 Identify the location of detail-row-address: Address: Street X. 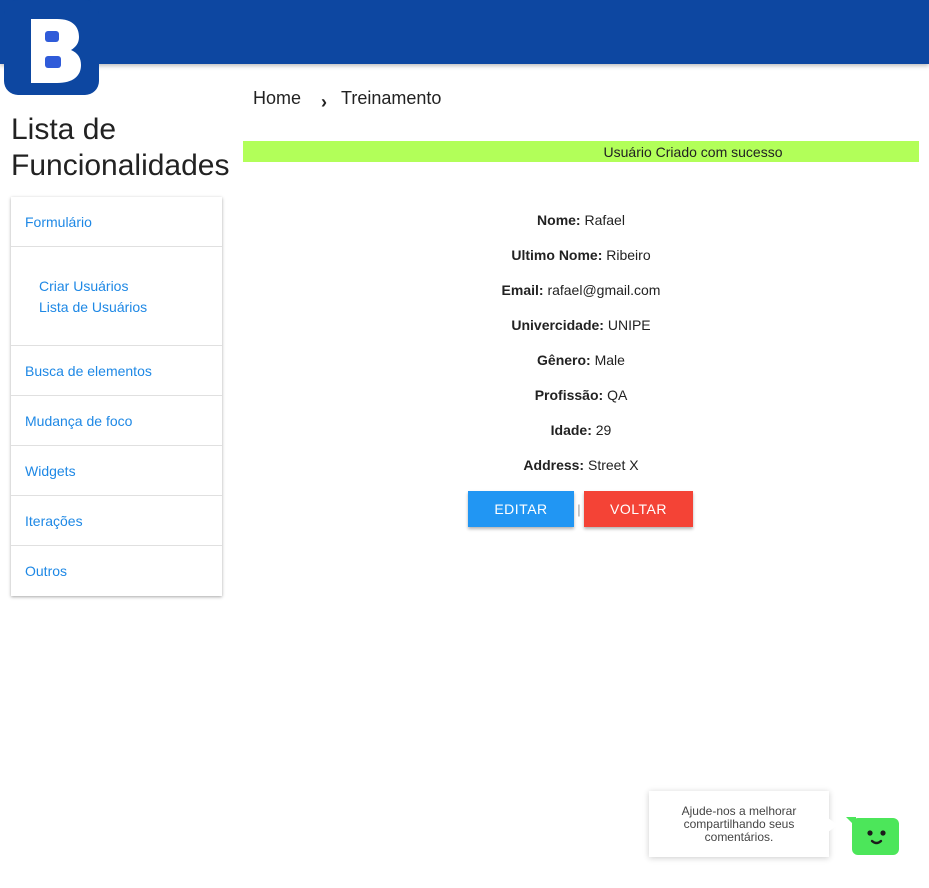
(581, 465).